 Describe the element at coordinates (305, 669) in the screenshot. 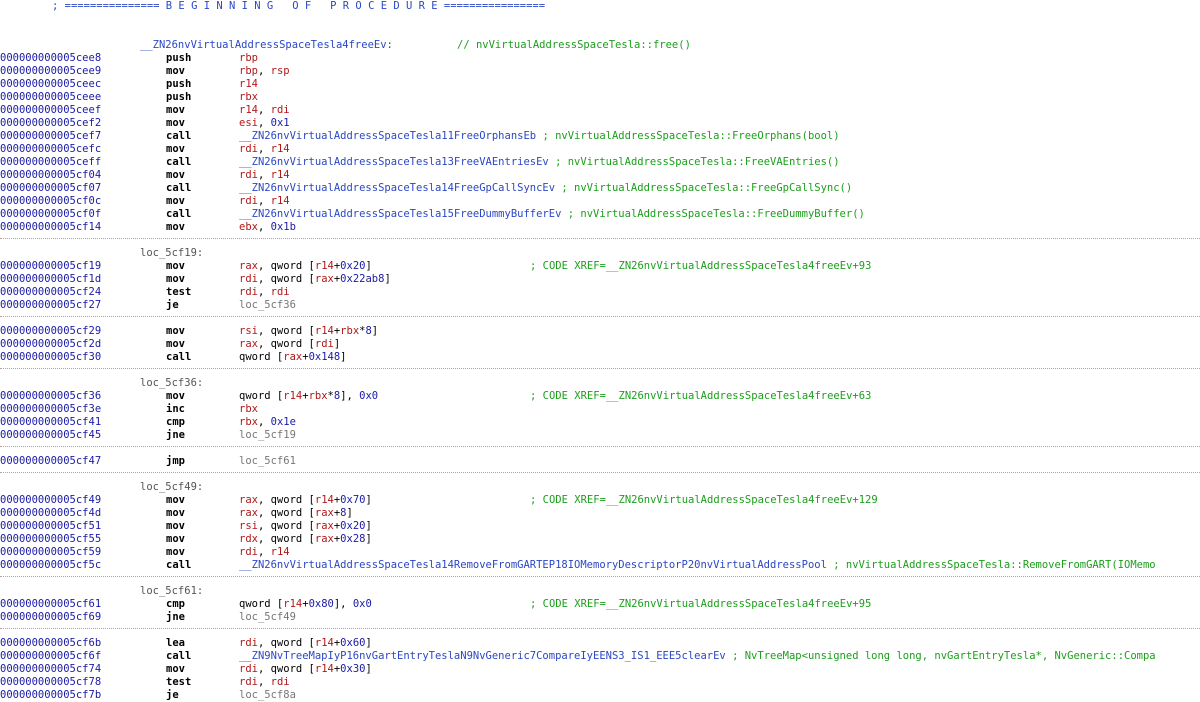

I see `instruction-operands: rdi, qword [r14+0x30]` at that location.